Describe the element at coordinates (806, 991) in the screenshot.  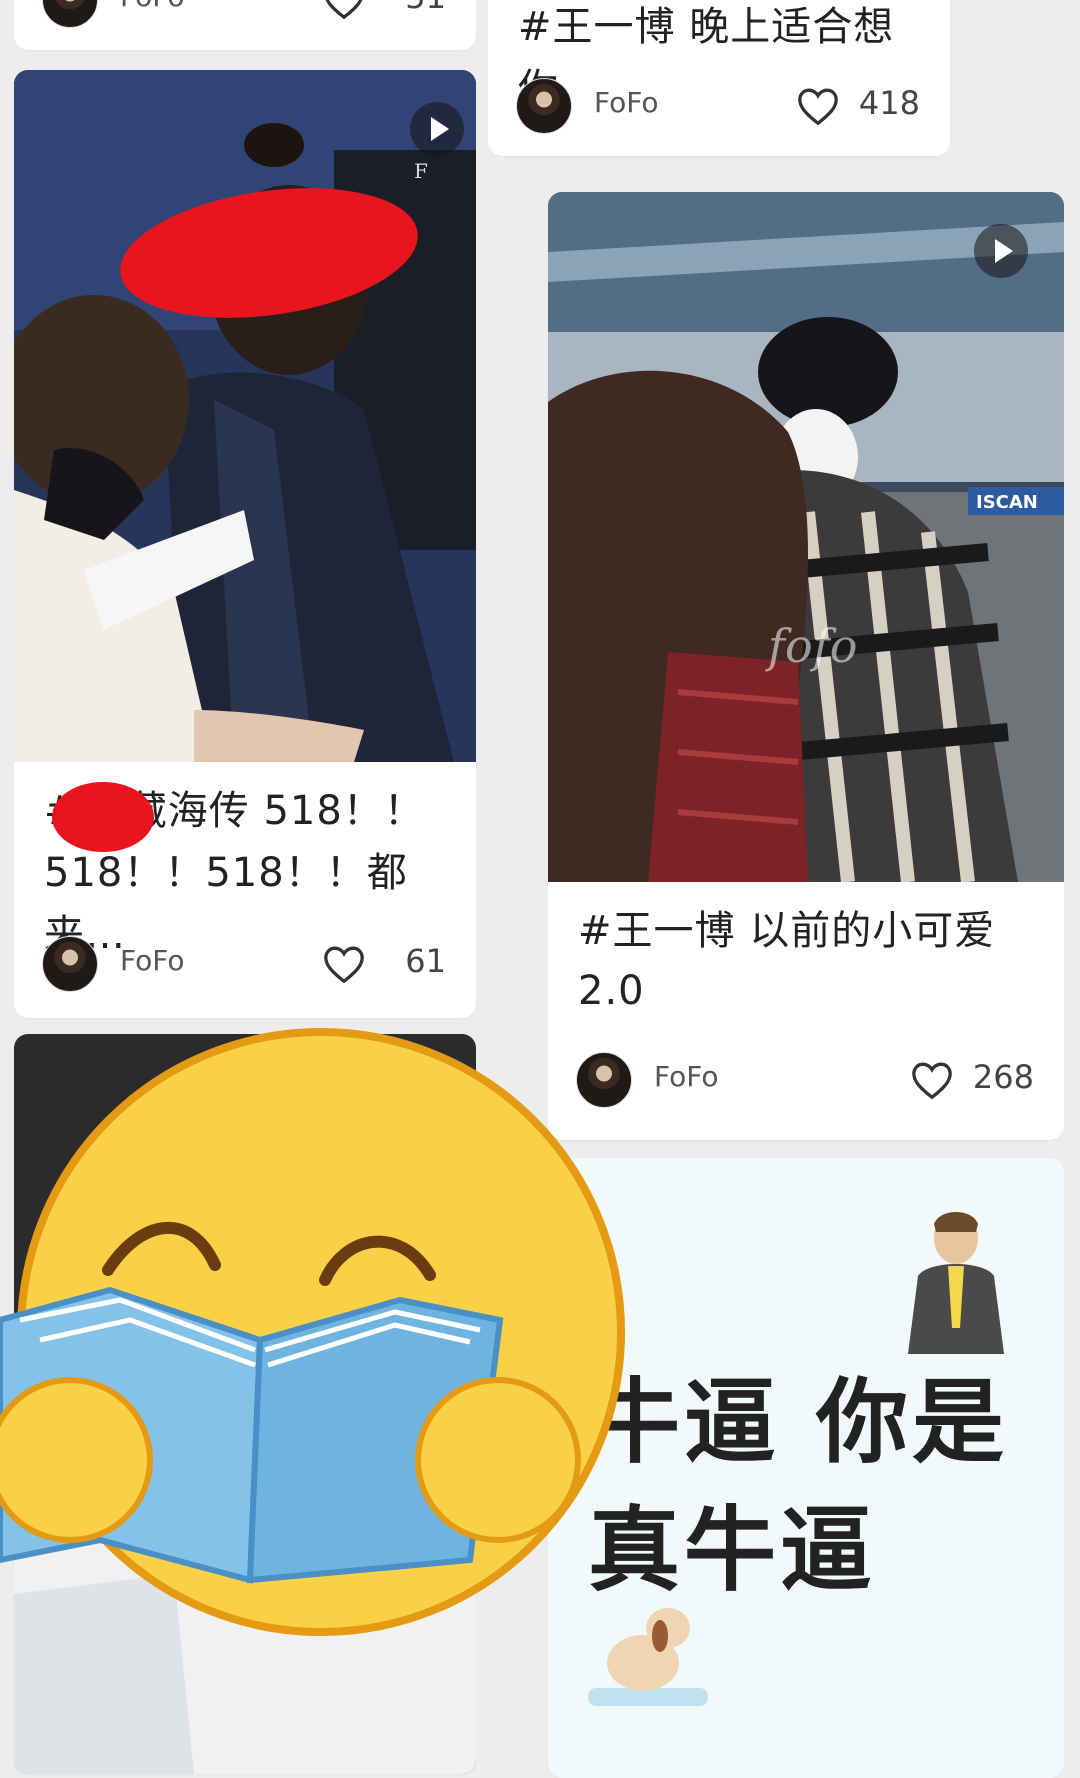
I see `post-title-line-2: 2.0` at that location.